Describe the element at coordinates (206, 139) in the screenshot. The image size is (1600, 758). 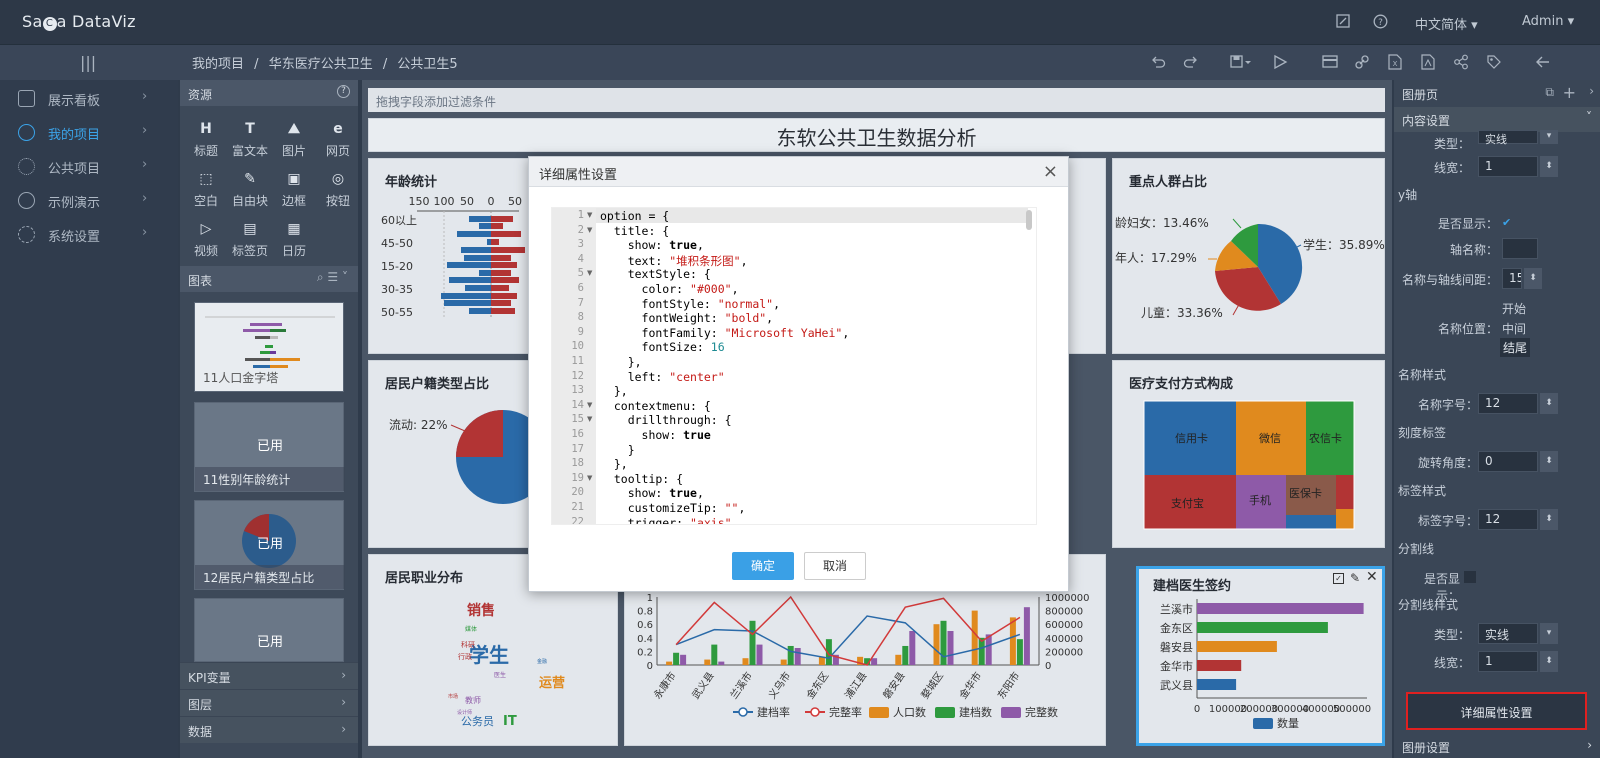
I see `resource-item-0: H 标题` at that location.